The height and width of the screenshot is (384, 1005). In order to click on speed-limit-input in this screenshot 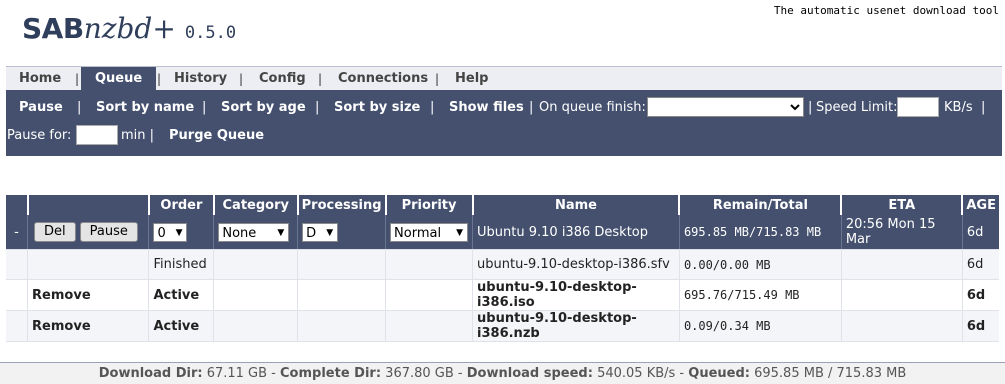, I will do `click(918, 107)`.